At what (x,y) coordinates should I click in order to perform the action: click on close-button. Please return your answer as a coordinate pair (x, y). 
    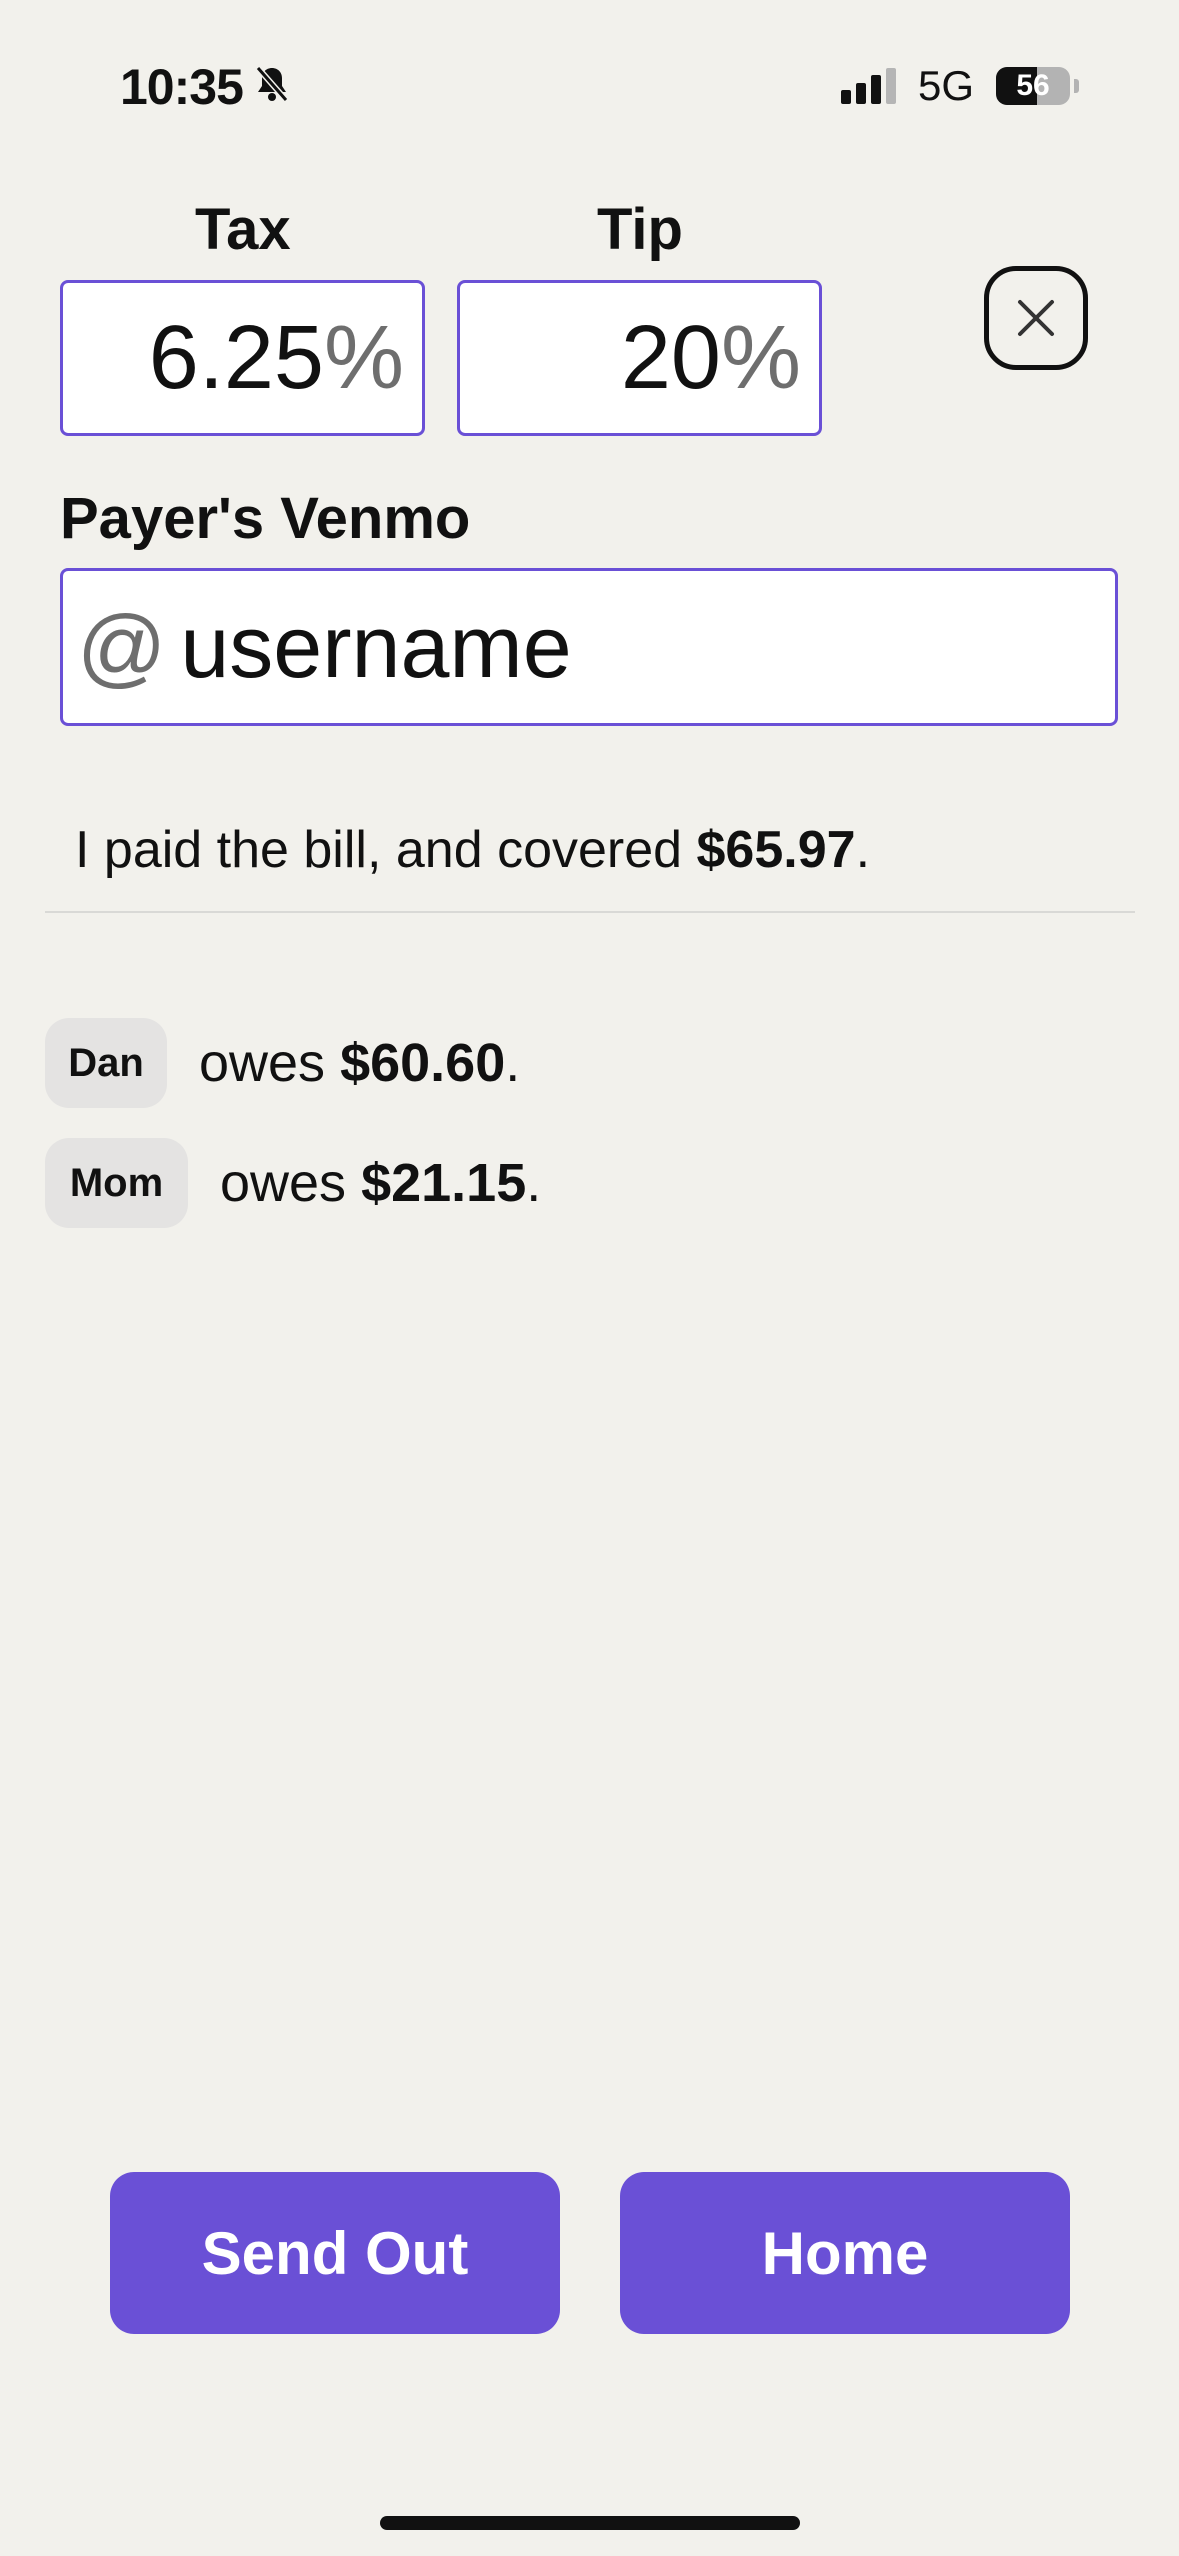
    Looking at the image, I should click on (1036, 318).